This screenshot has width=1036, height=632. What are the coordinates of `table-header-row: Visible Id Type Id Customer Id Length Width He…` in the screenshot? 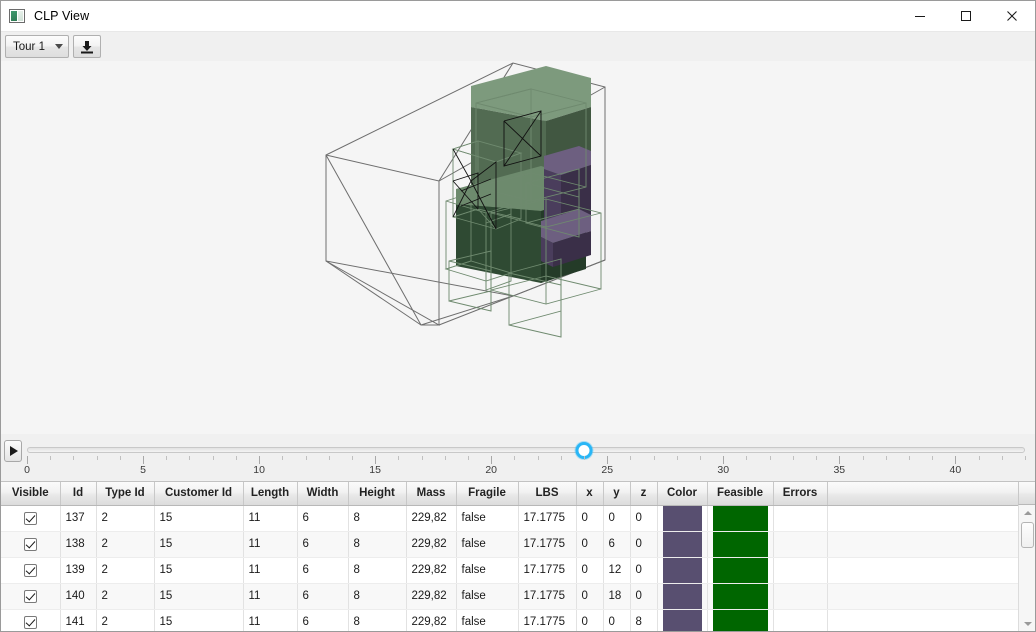 It's located at (510, 494).